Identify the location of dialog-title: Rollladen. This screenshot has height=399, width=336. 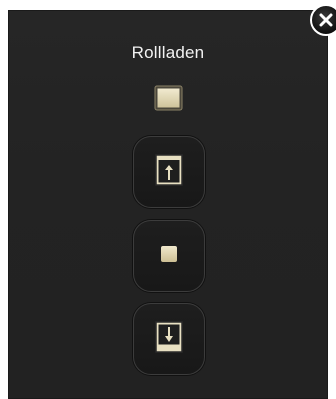
(168, 52).